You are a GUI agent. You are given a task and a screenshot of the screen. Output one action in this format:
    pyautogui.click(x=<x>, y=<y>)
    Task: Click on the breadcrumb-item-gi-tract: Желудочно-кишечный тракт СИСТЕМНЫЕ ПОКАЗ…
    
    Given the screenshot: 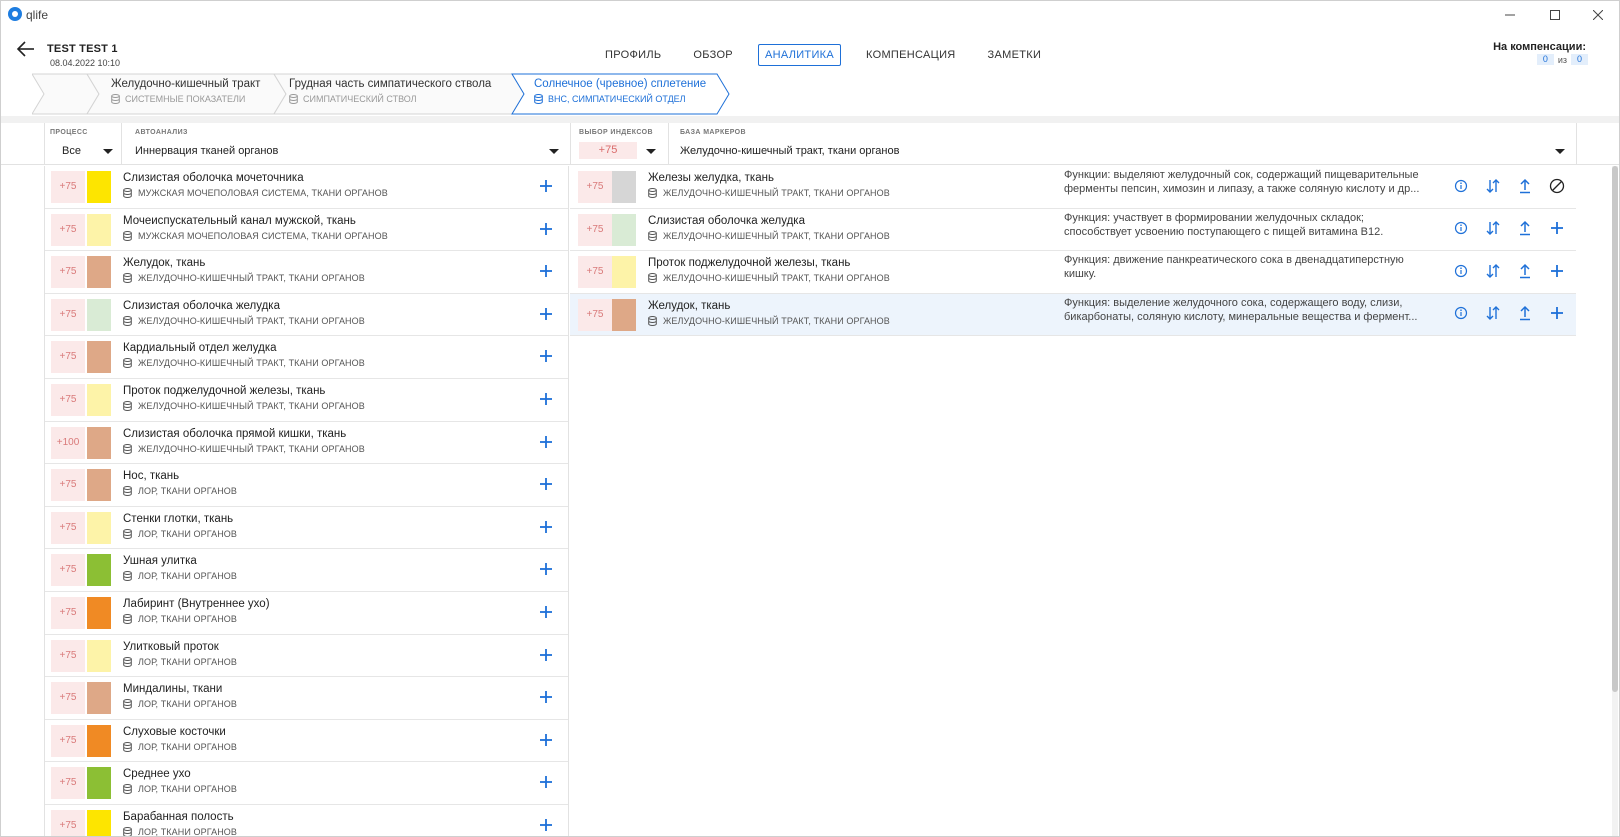 What is the action you would take?
    pyautogui.click(x=185, y=91)
    